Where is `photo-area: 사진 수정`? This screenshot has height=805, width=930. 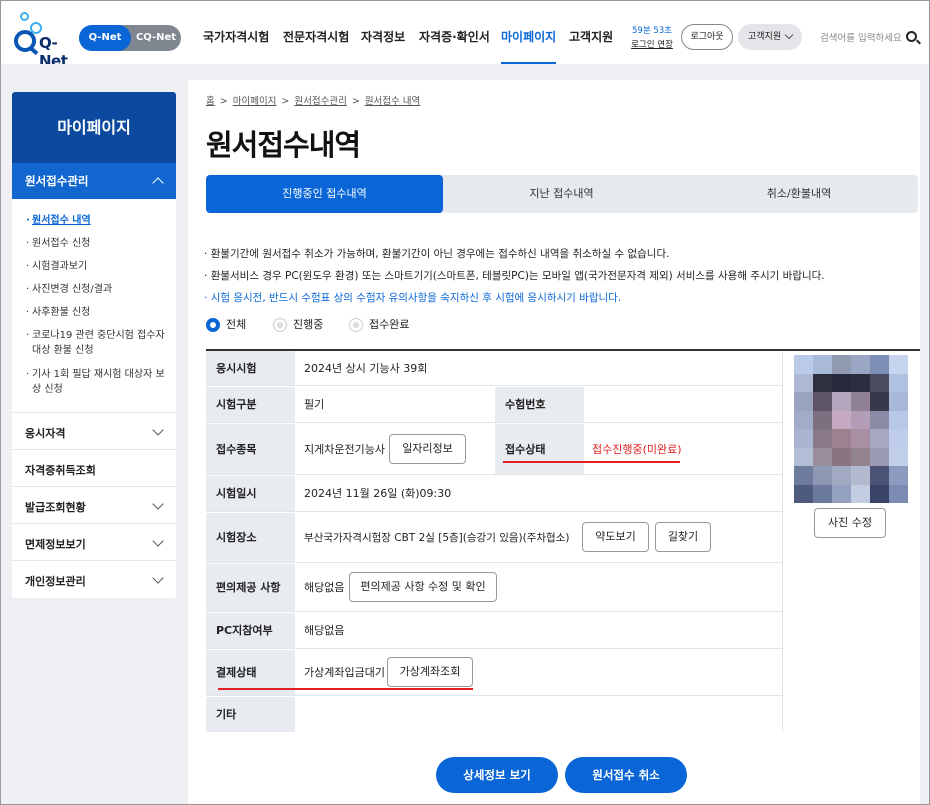
photo-area: 사진 수정 is located at coordinates (851, 541).